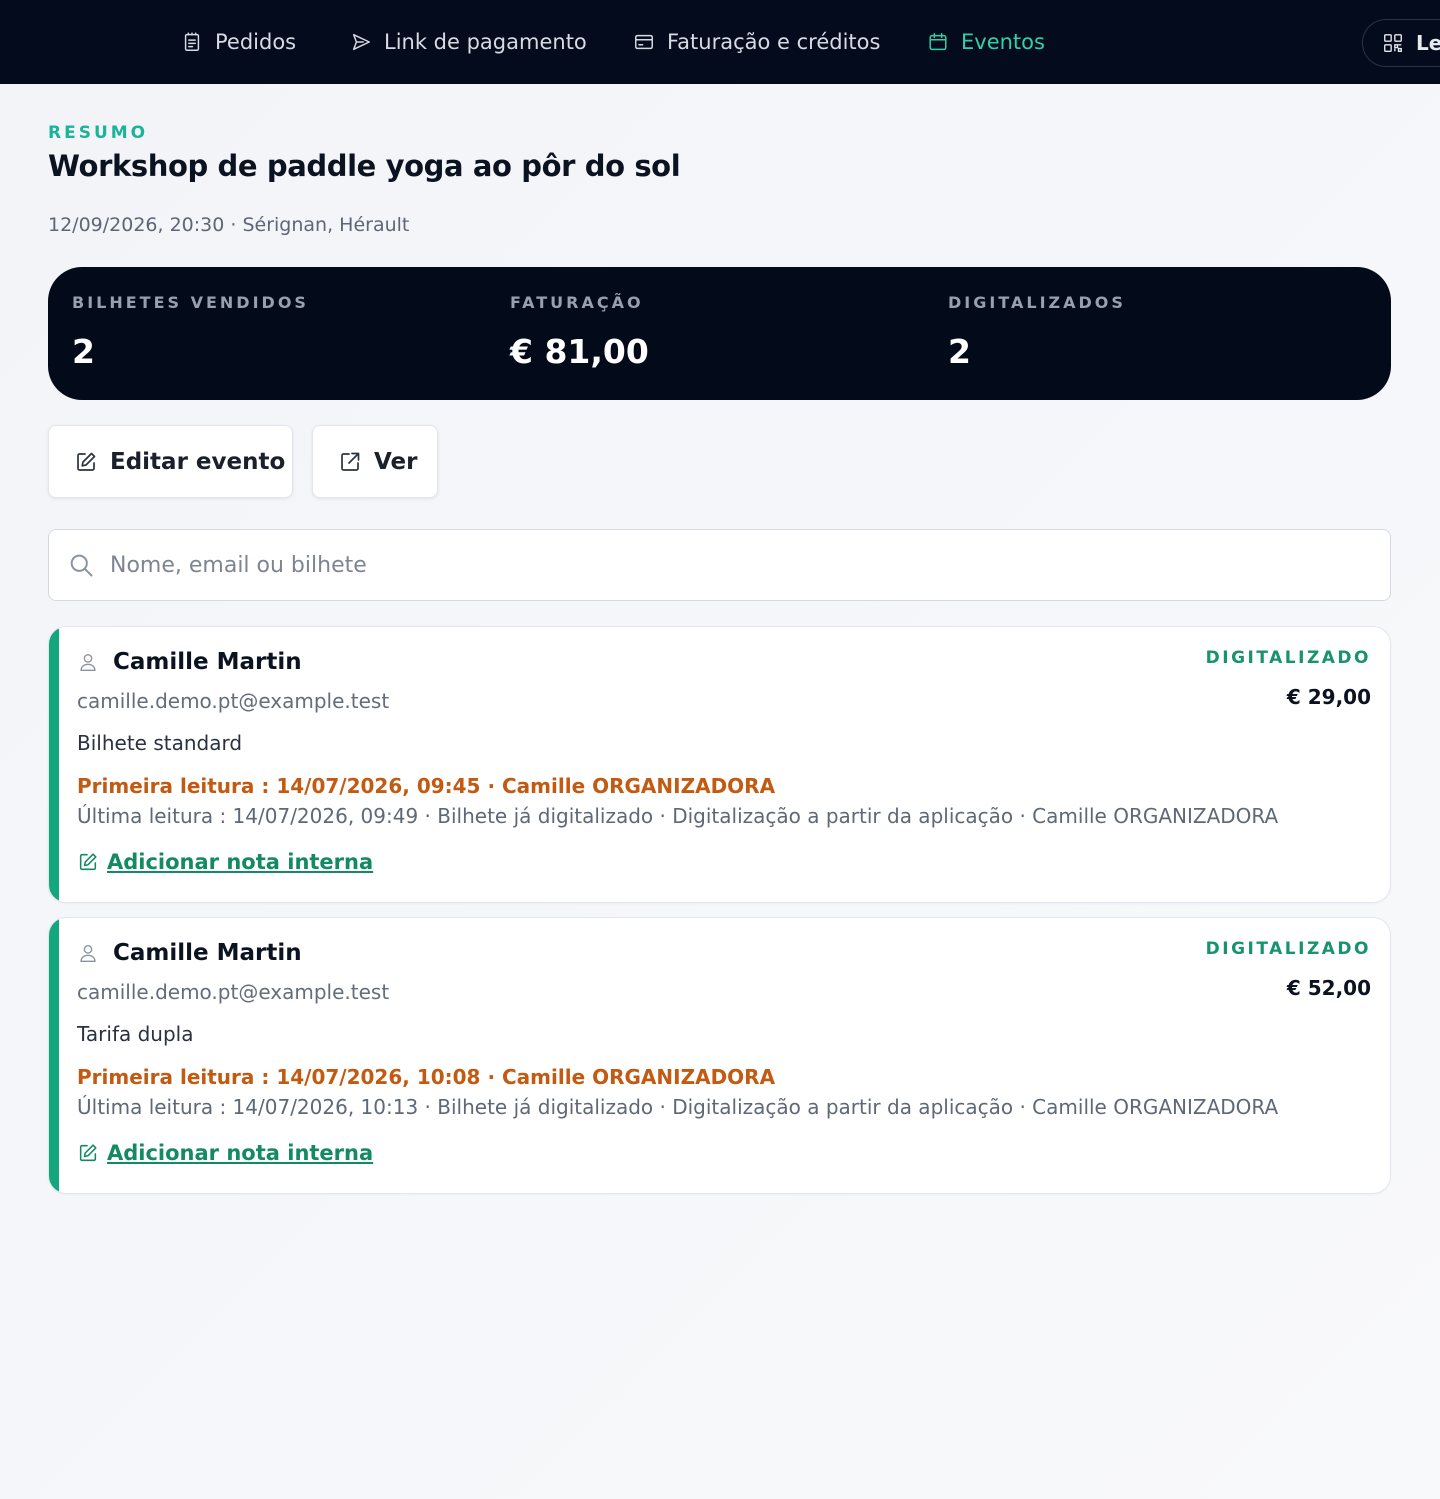 The width and height of the screenshot is (1440, 1499). Describe the element at coordinates (774, 42) in the screenshot. I see `nav-item-label: Faturação e créditos` at that location.